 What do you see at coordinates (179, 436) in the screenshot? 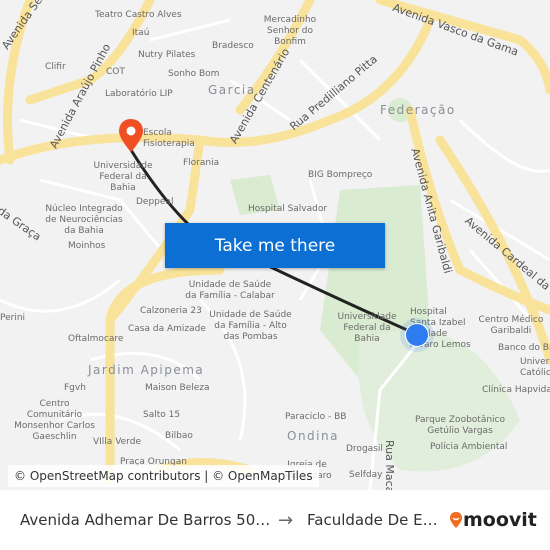
I see `poi-label: Bilbao` at bounding box center [179, 436].